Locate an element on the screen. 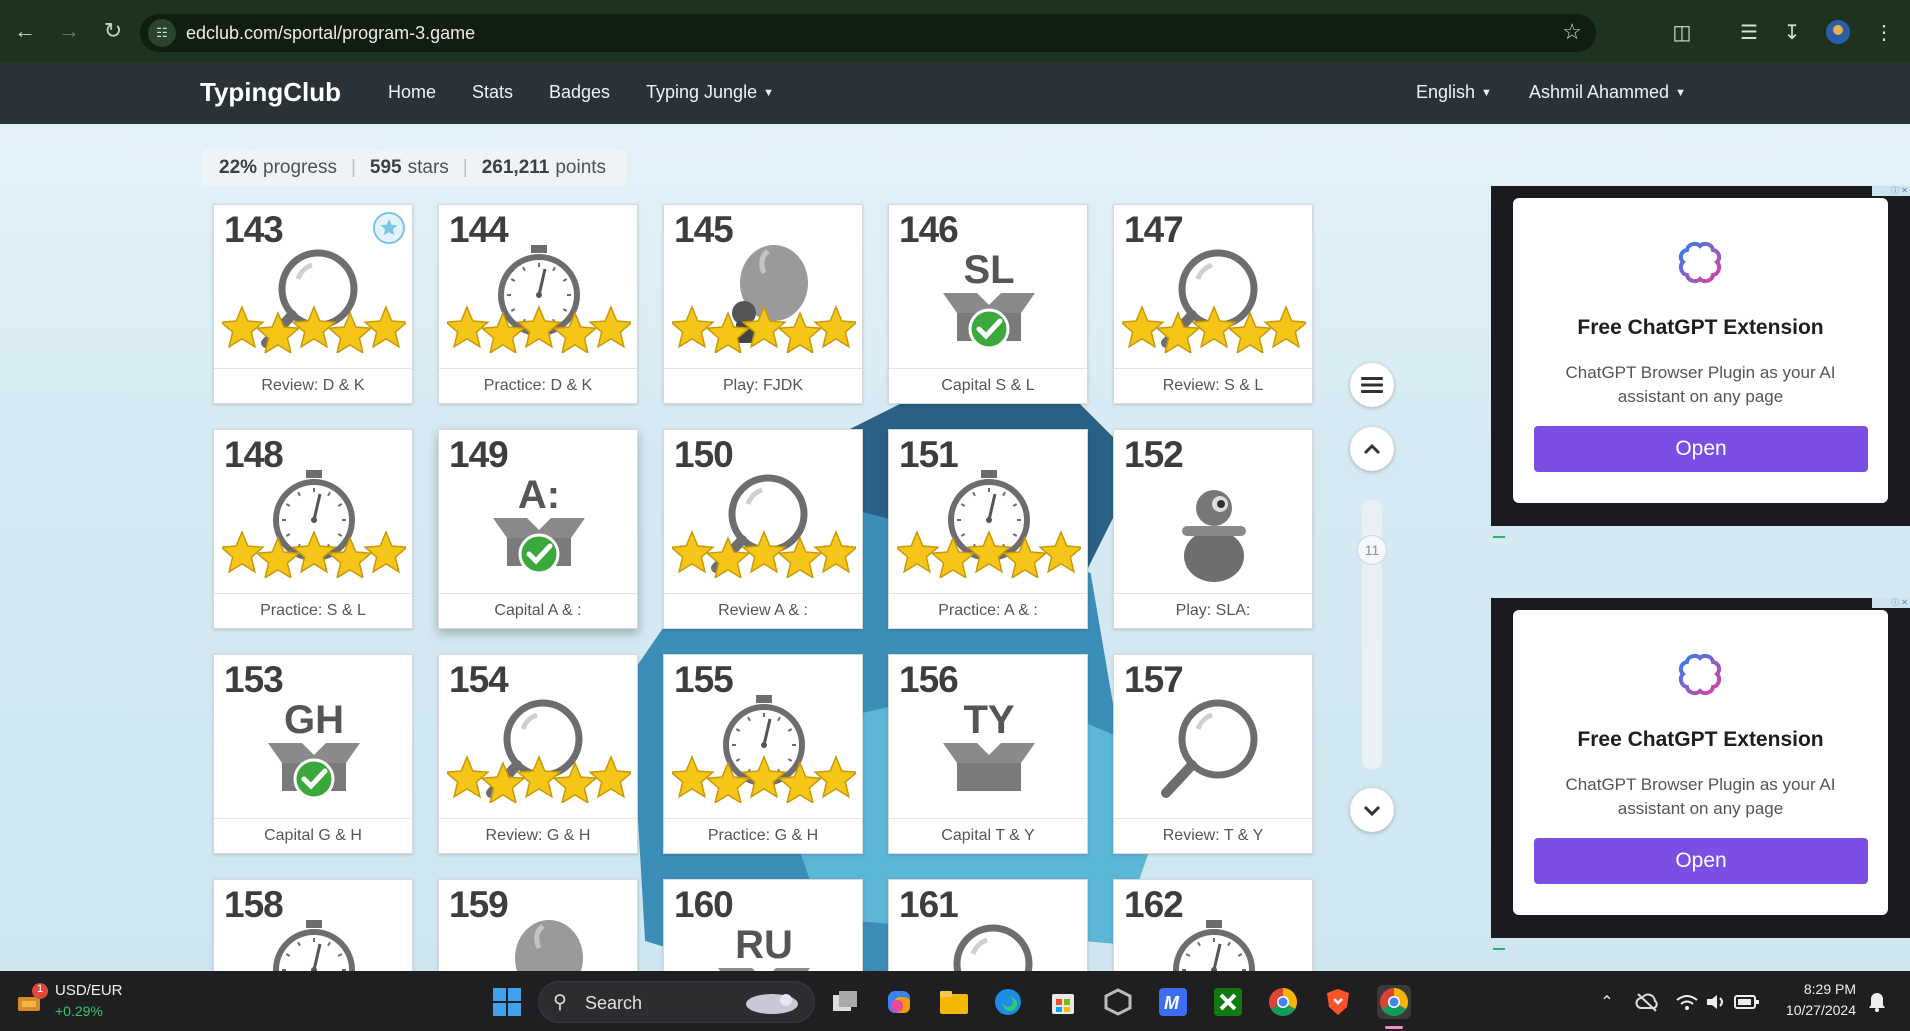 The image size is (1910, 1031). lesson-card-156: 156 TY Capital T & Y is located at coordinates (988, 754).